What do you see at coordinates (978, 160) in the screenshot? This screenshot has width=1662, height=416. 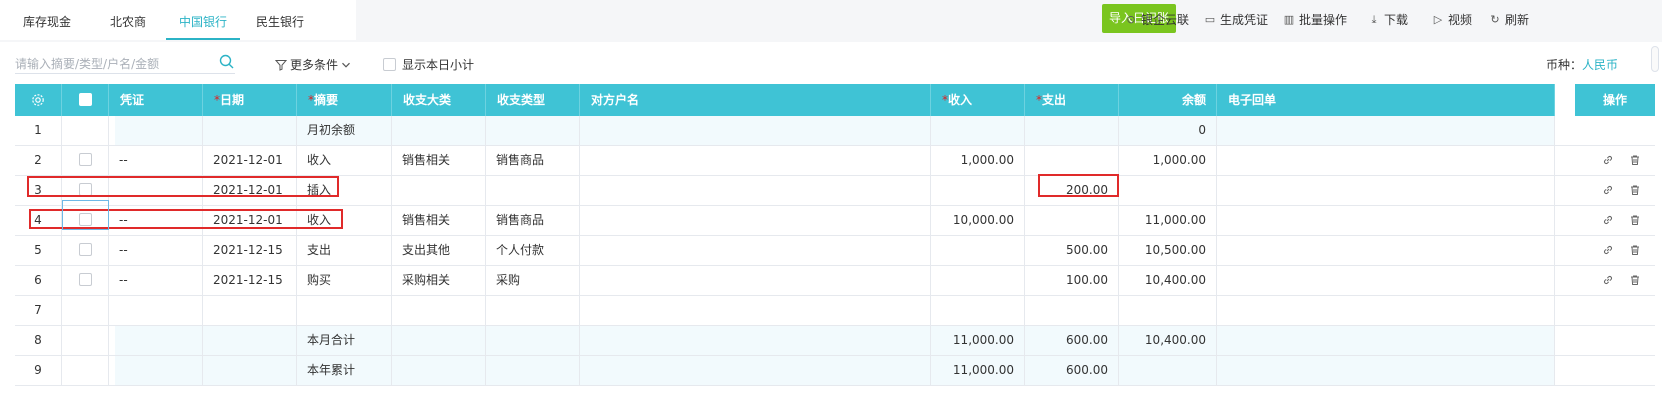 I see `cell-income: 1,000.00` at bounding box center [978, 160].